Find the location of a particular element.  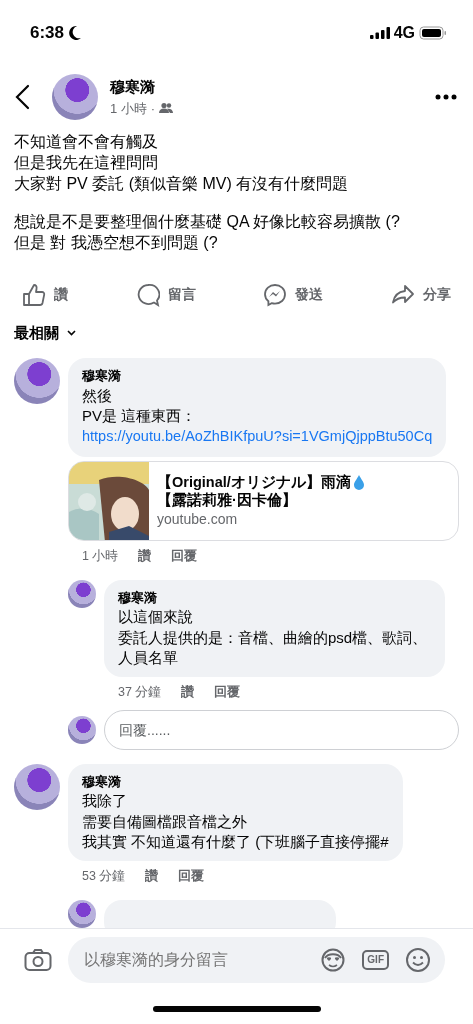

sort-dropdown: 最相關 is located at coordinates (45, 333).